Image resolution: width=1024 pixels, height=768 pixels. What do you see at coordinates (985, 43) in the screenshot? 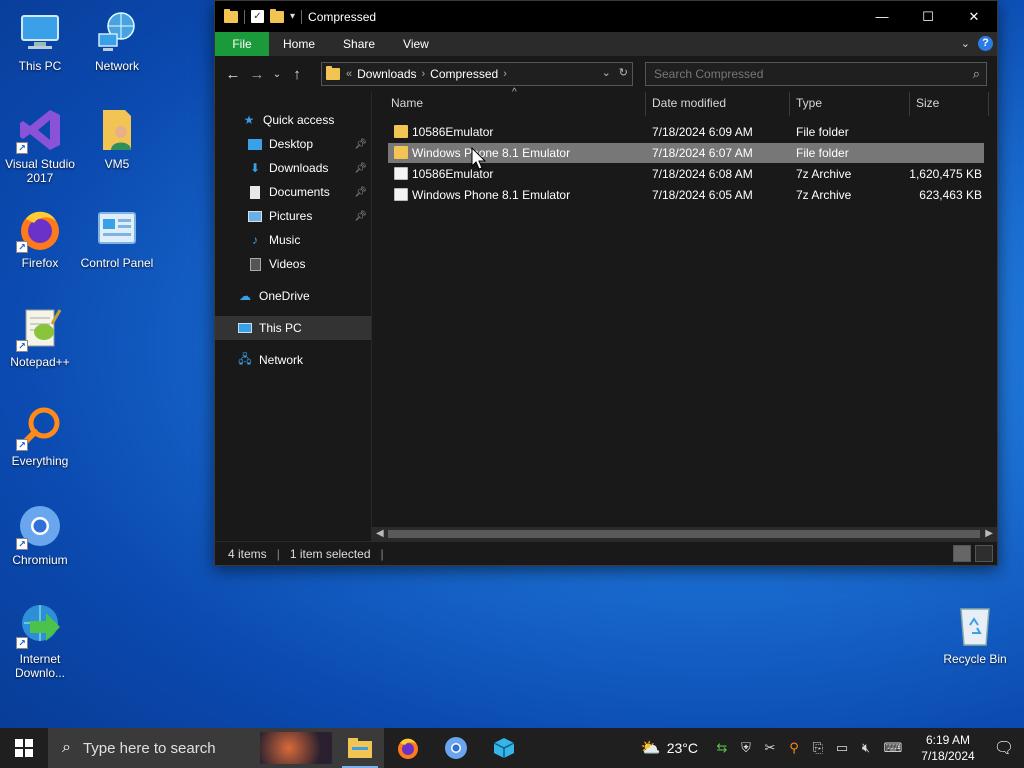
I see `help-button: ?` at bounding box center [985, 43].